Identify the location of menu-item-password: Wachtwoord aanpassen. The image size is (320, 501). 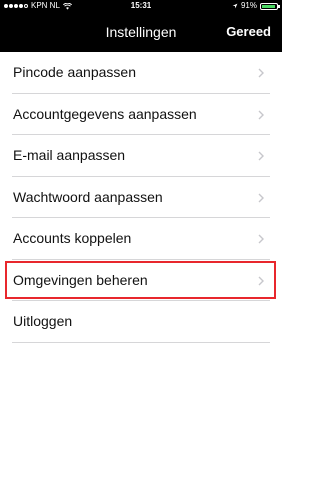
(141, 198).